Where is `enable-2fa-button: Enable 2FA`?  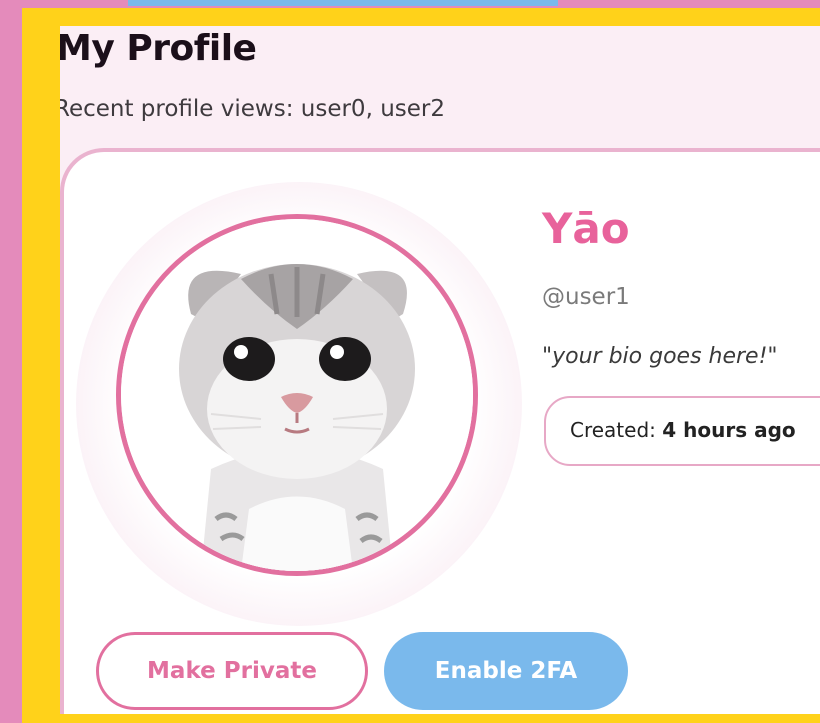
enable-2fa-button: Enable 2FA is located at coordinates (506, 671).